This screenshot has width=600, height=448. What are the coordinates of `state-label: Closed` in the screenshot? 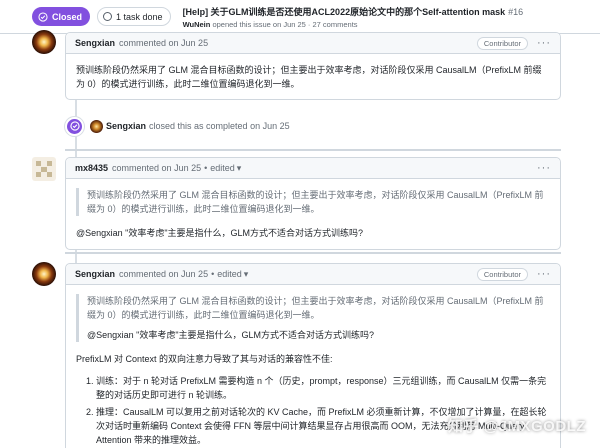 It's located at (67, 16).